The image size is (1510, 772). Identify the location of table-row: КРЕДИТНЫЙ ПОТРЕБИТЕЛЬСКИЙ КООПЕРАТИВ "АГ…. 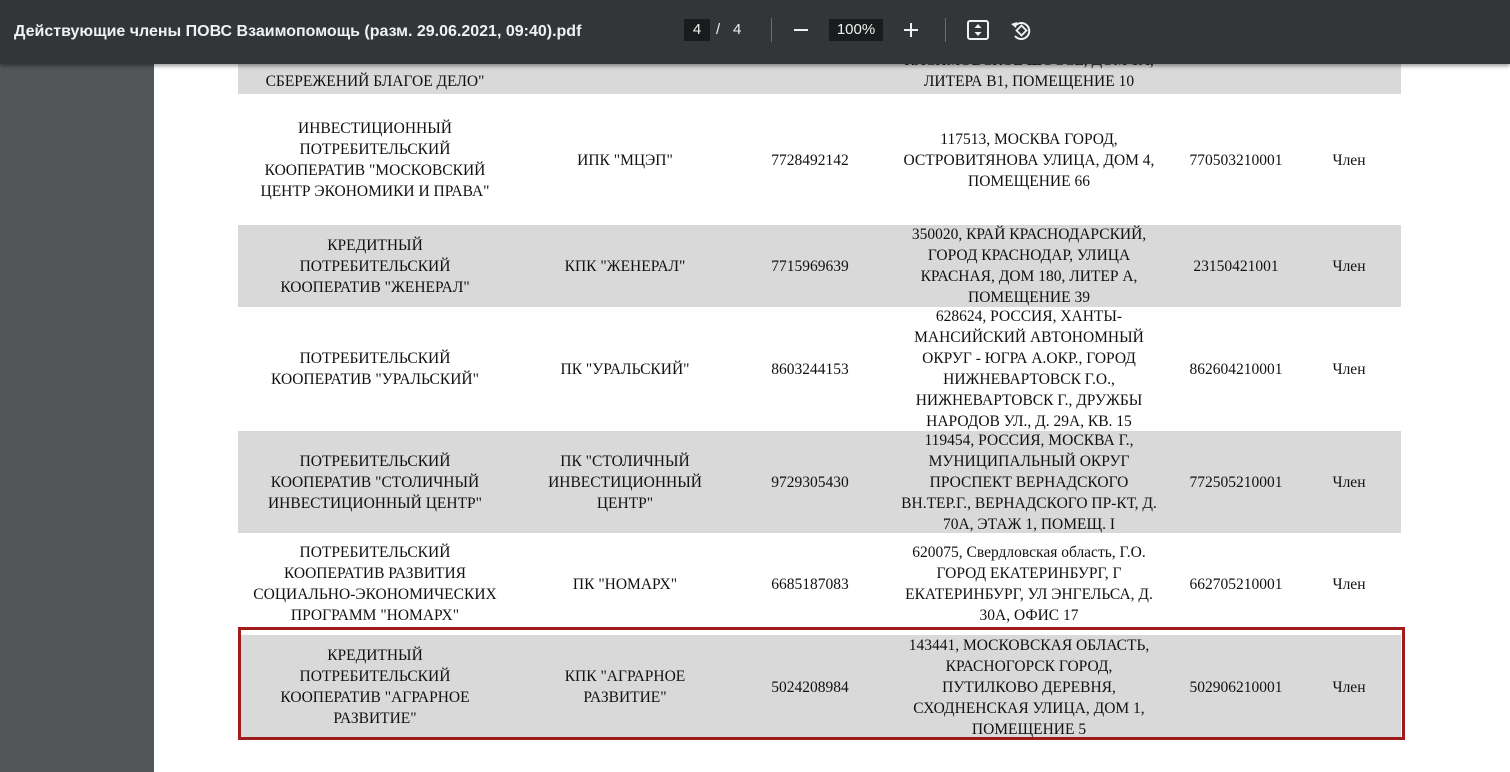
(819, 687).